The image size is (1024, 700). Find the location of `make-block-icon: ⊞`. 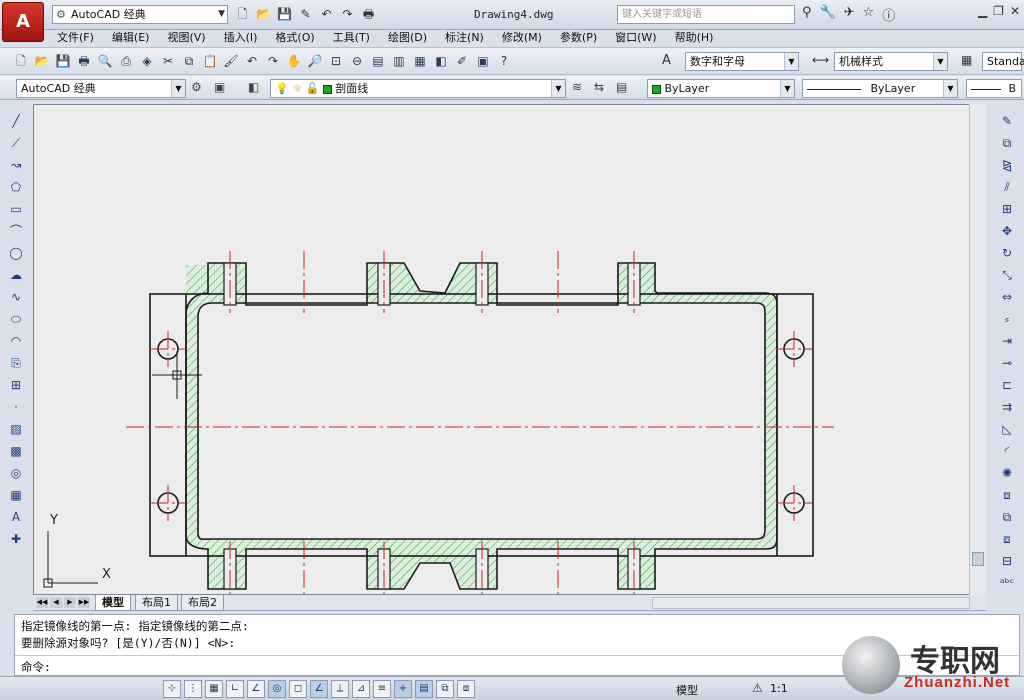

make-block-icon: ⊞ is located at coordinates (16, 385).